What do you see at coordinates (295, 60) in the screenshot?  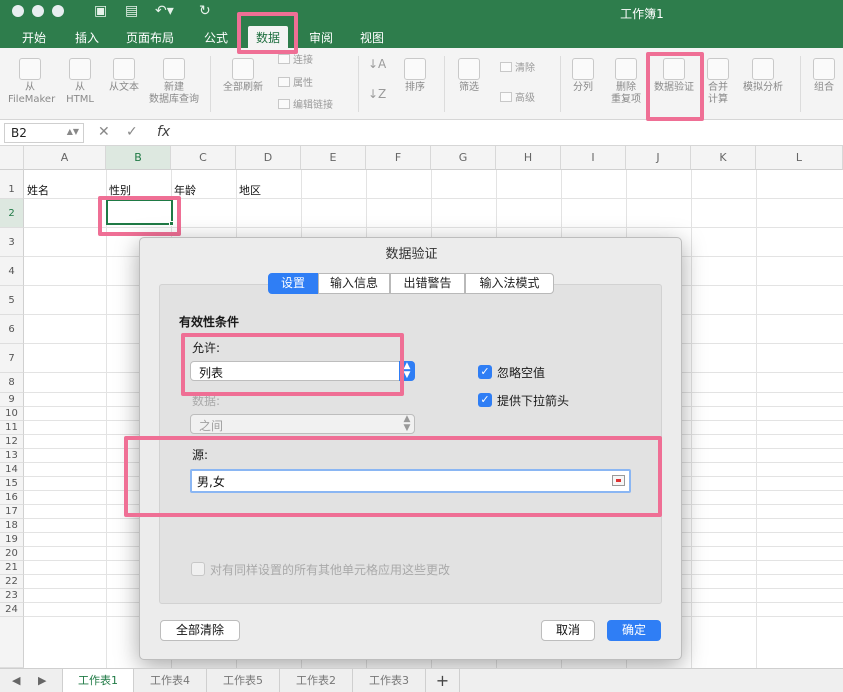 I see `connections-button: 连接` at bounding box center [295, 60].